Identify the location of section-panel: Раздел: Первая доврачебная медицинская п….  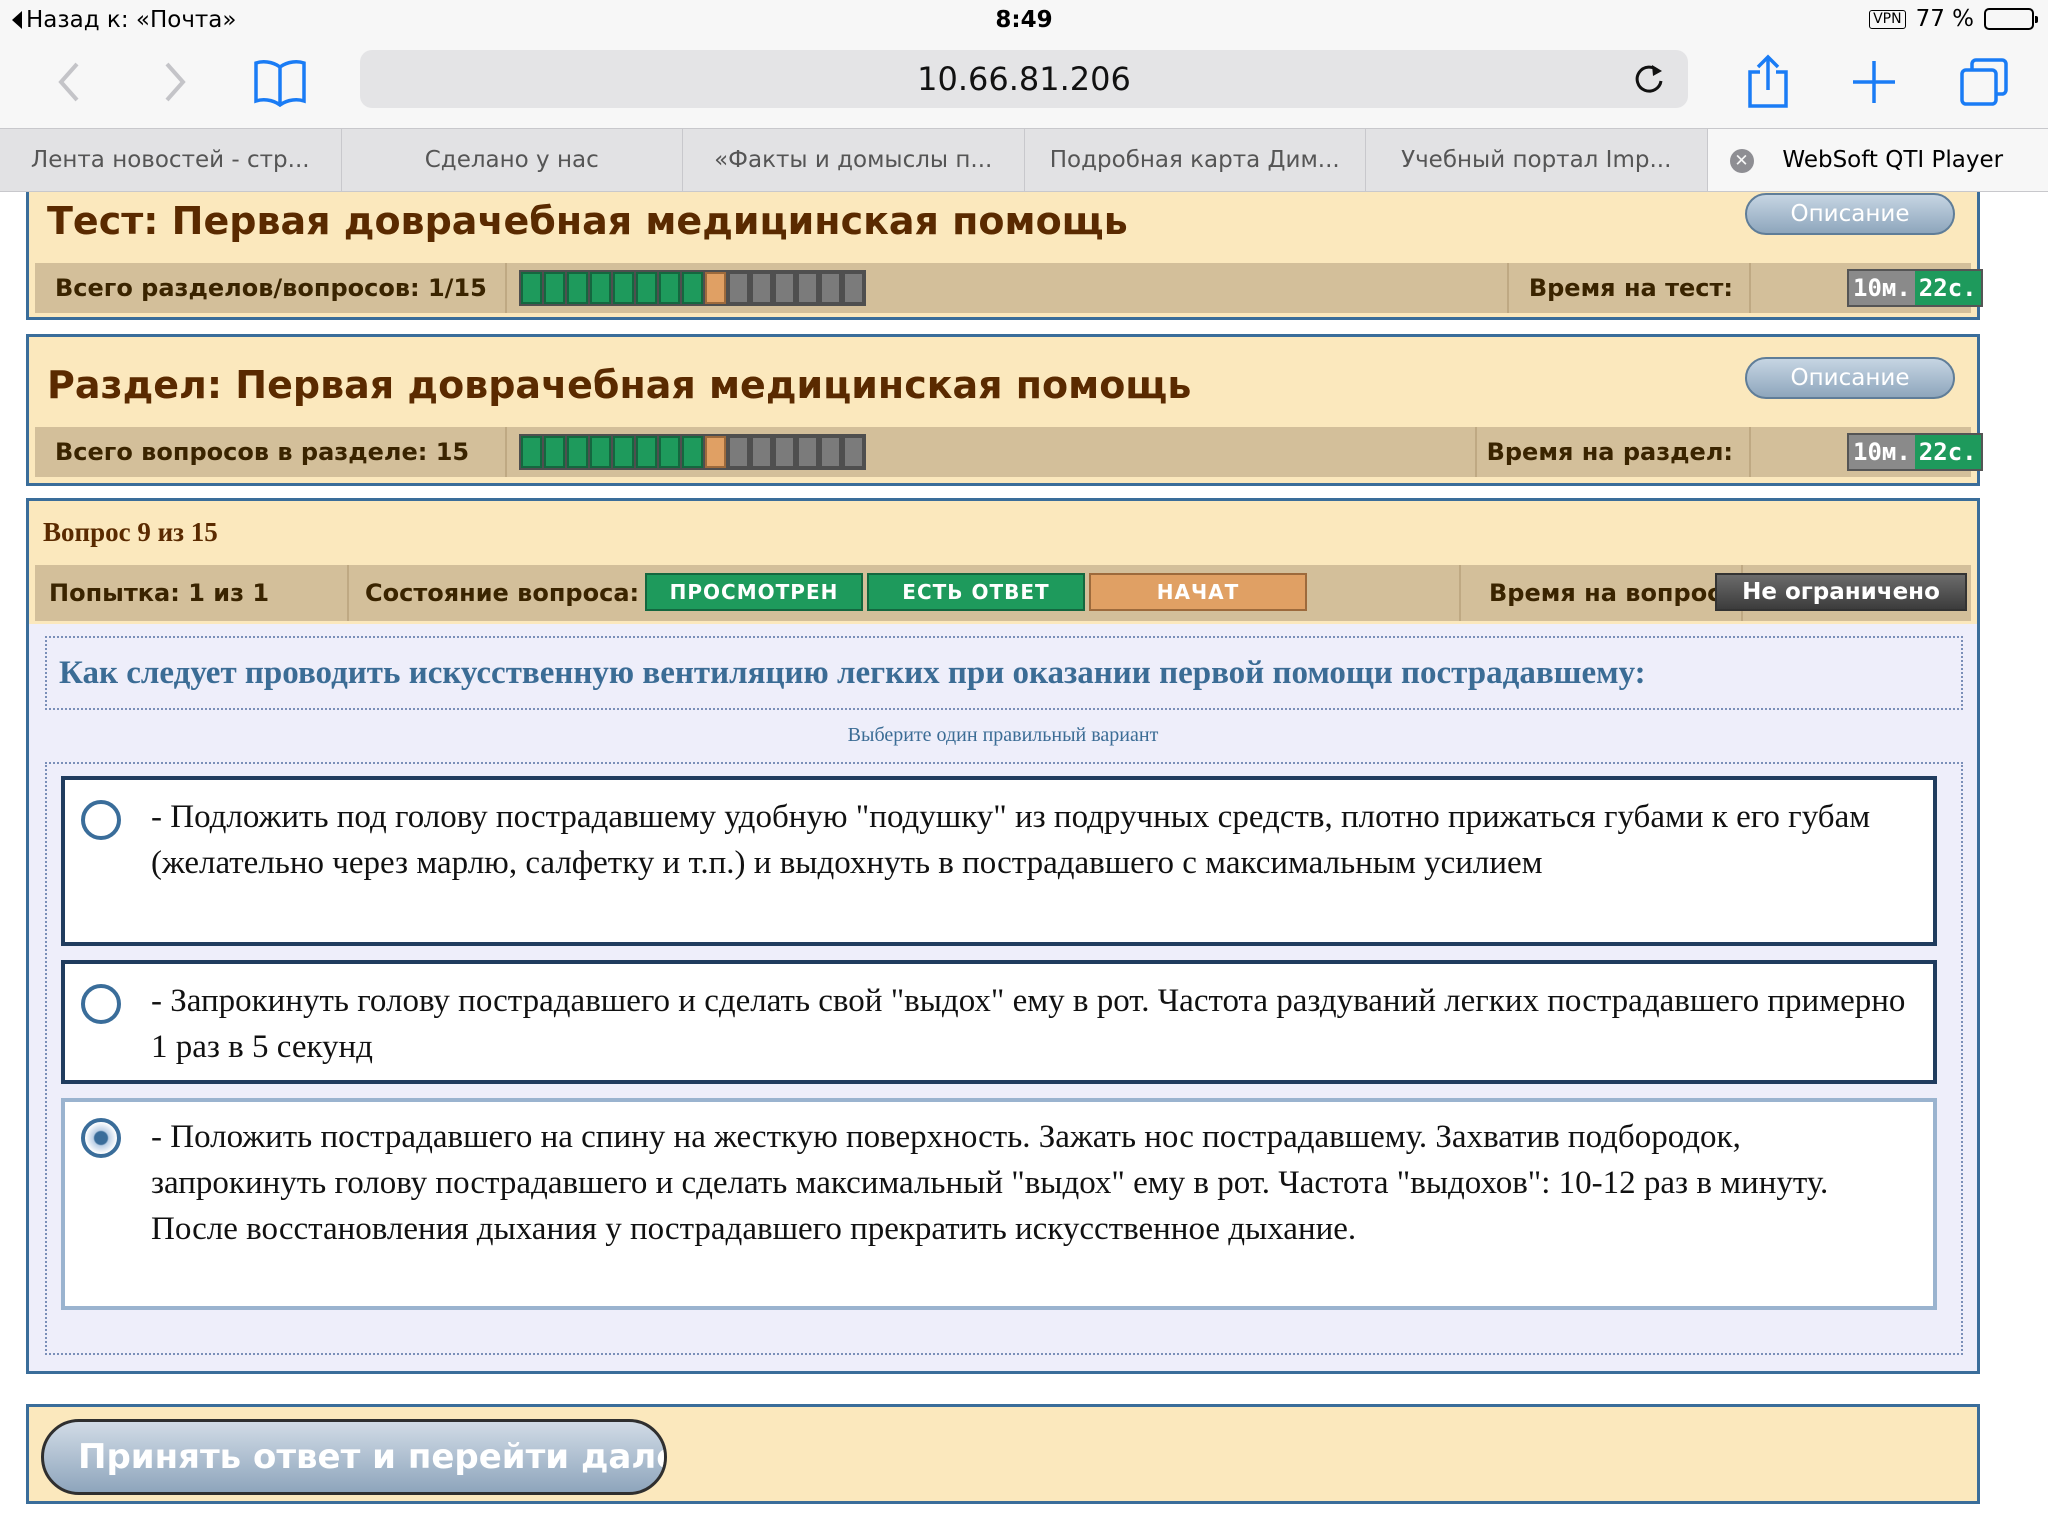
(1004, 410).